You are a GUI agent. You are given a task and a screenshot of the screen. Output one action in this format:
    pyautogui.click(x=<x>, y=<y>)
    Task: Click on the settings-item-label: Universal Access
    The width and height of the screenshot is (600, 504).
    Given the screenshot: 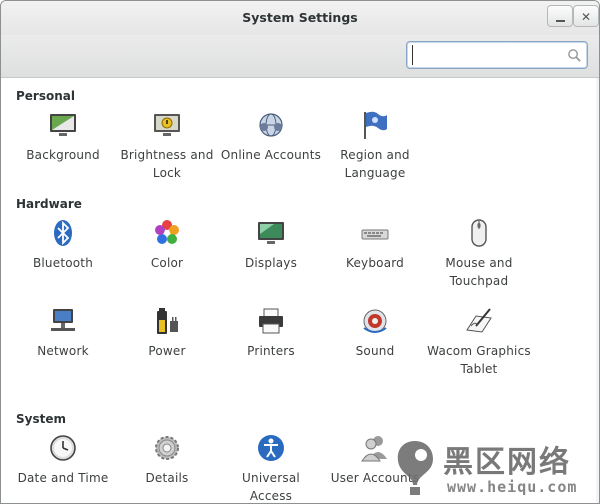 What is the action you would take?
    pyautogui.click(x=271, y=487)
    